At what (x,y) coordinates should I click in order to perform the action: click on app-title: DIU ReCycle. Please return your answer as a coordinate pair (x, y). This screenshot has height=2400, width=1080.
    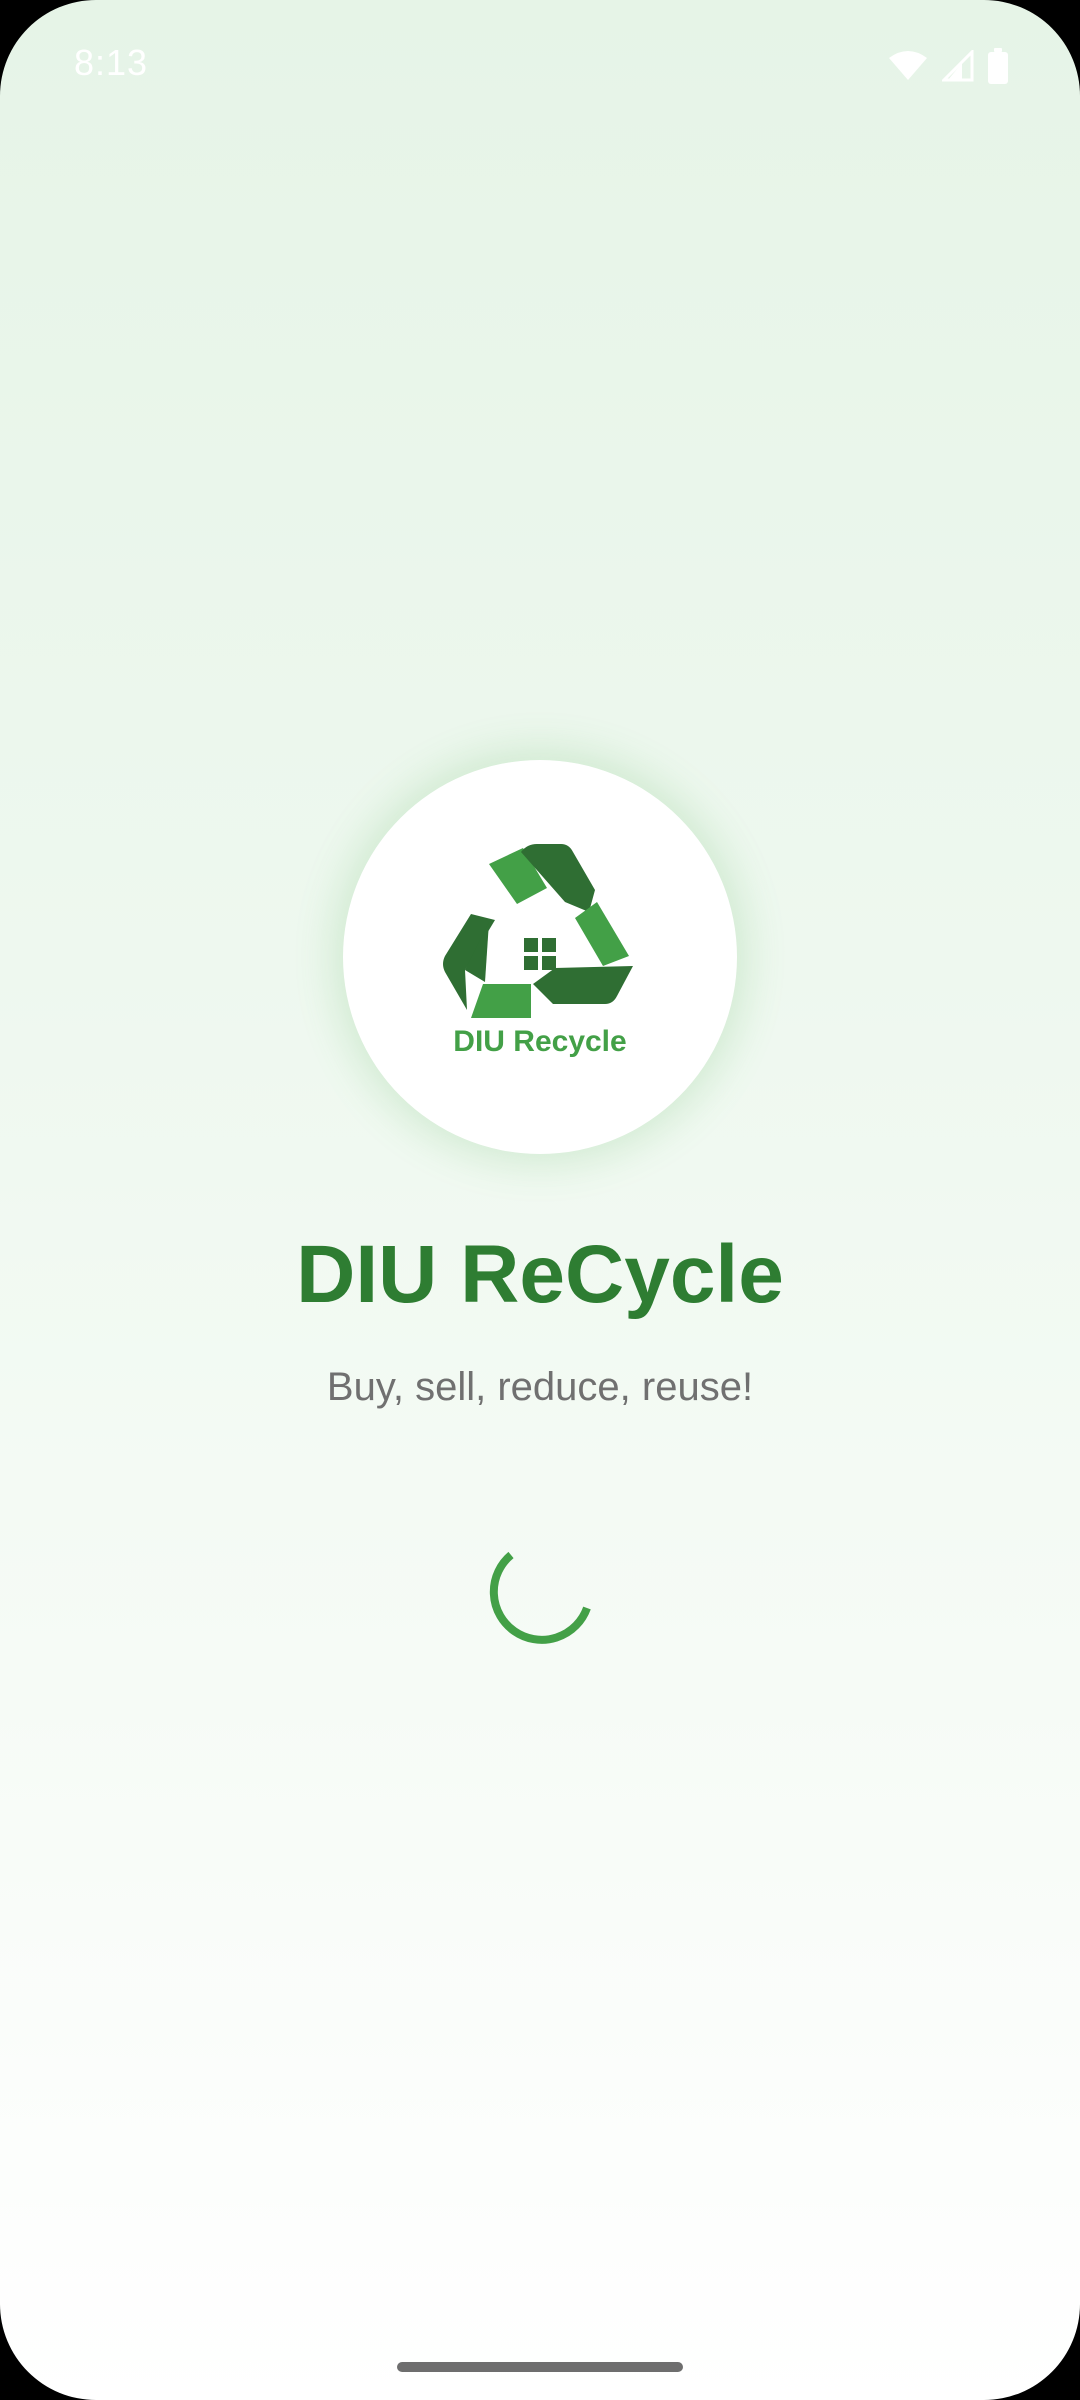
    Looking at the image, I should click on (540, 1274).